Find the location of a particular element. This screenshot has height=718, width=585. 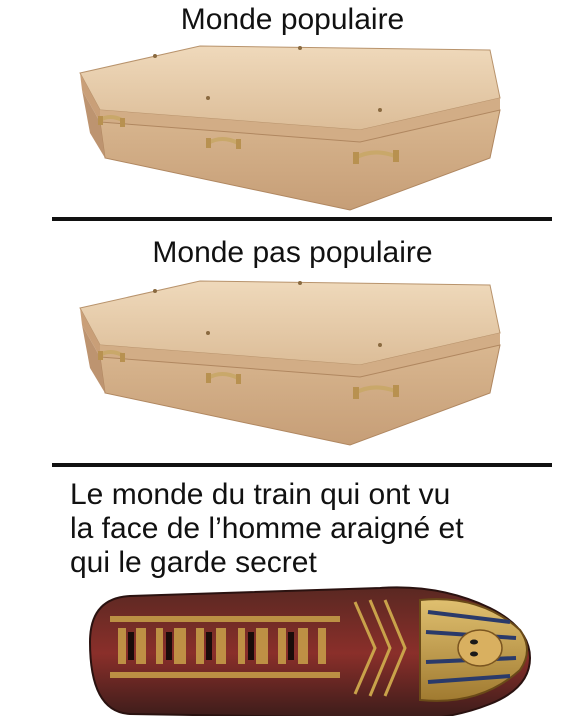

caption-not-popular: Monde pas populaire is located at coordinates (292, 252).